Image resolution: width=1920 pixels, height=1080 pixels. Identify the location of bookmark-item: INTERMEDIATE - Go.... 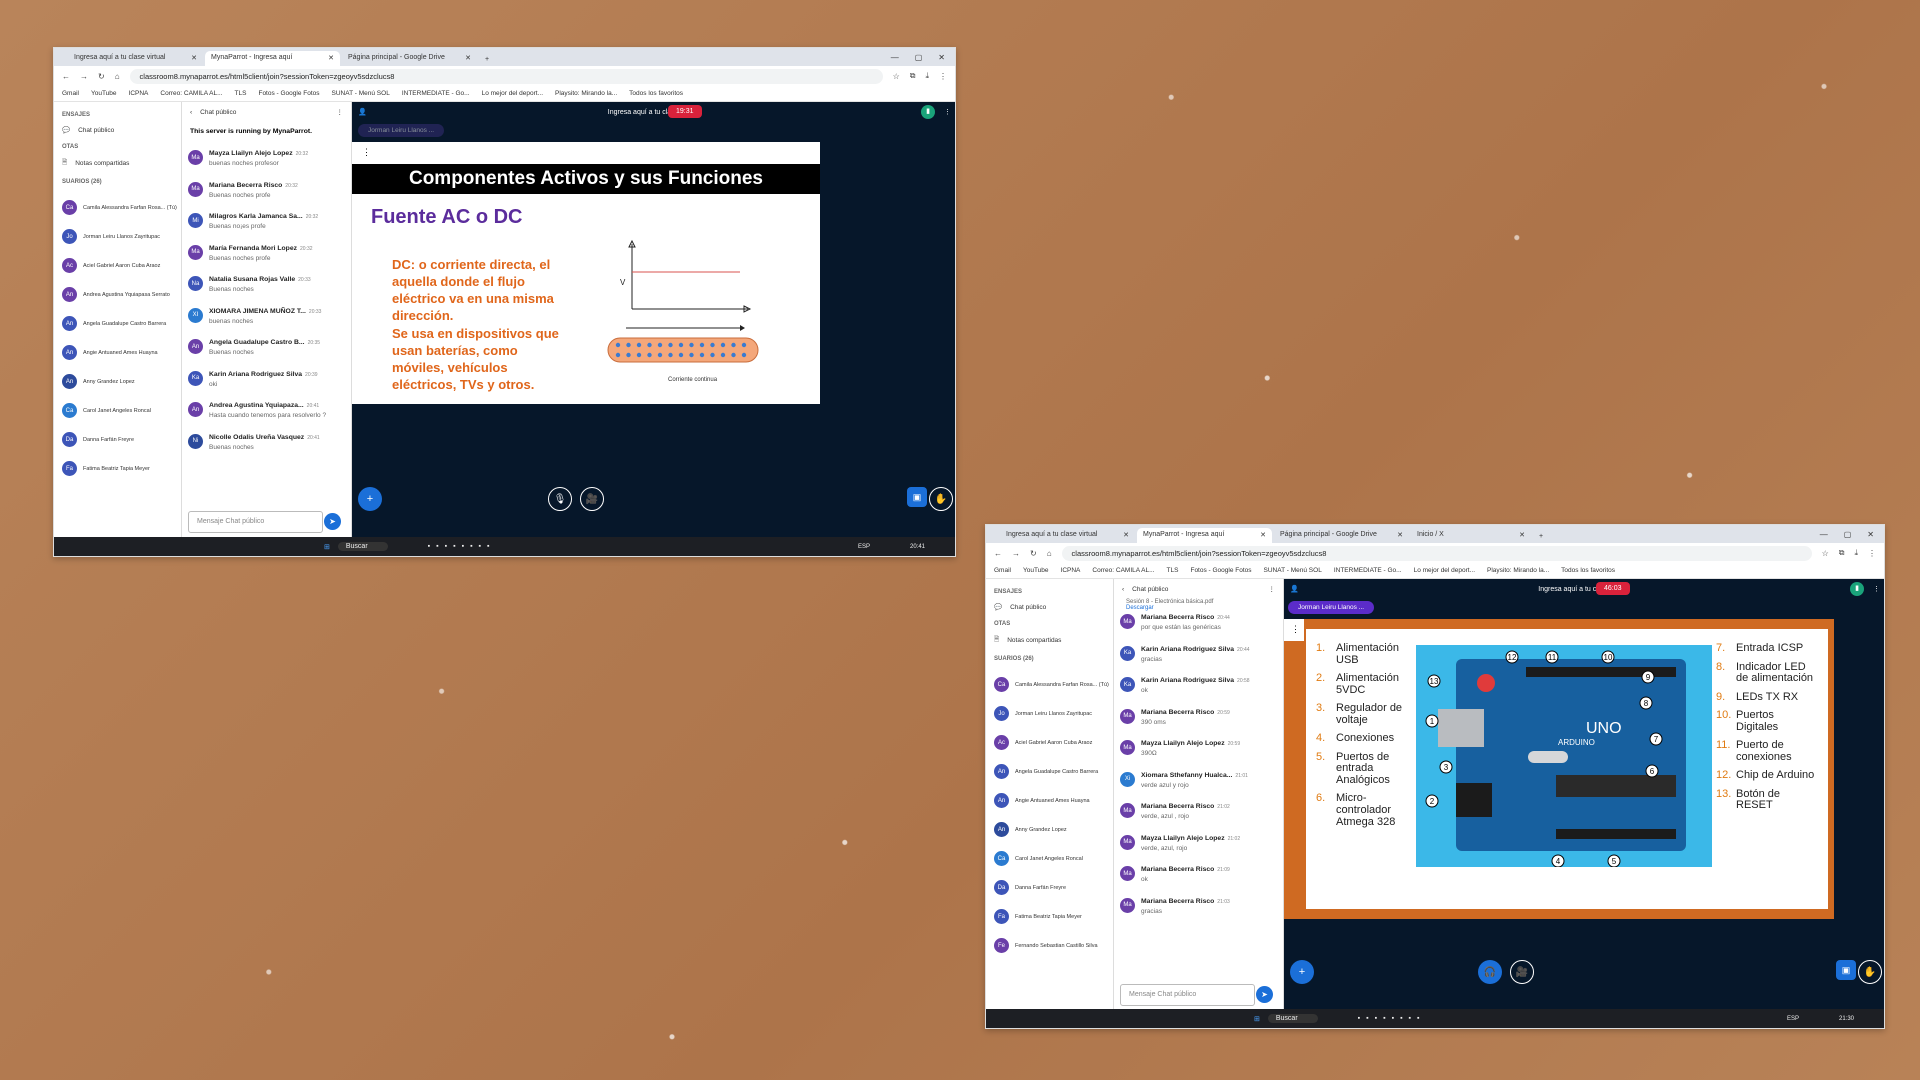
(436, 93).